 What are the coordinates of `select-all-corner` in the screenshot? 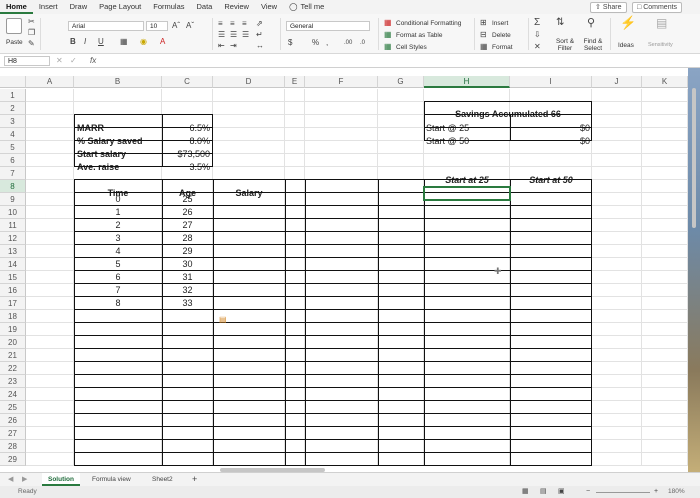 It's located at (13, 82).